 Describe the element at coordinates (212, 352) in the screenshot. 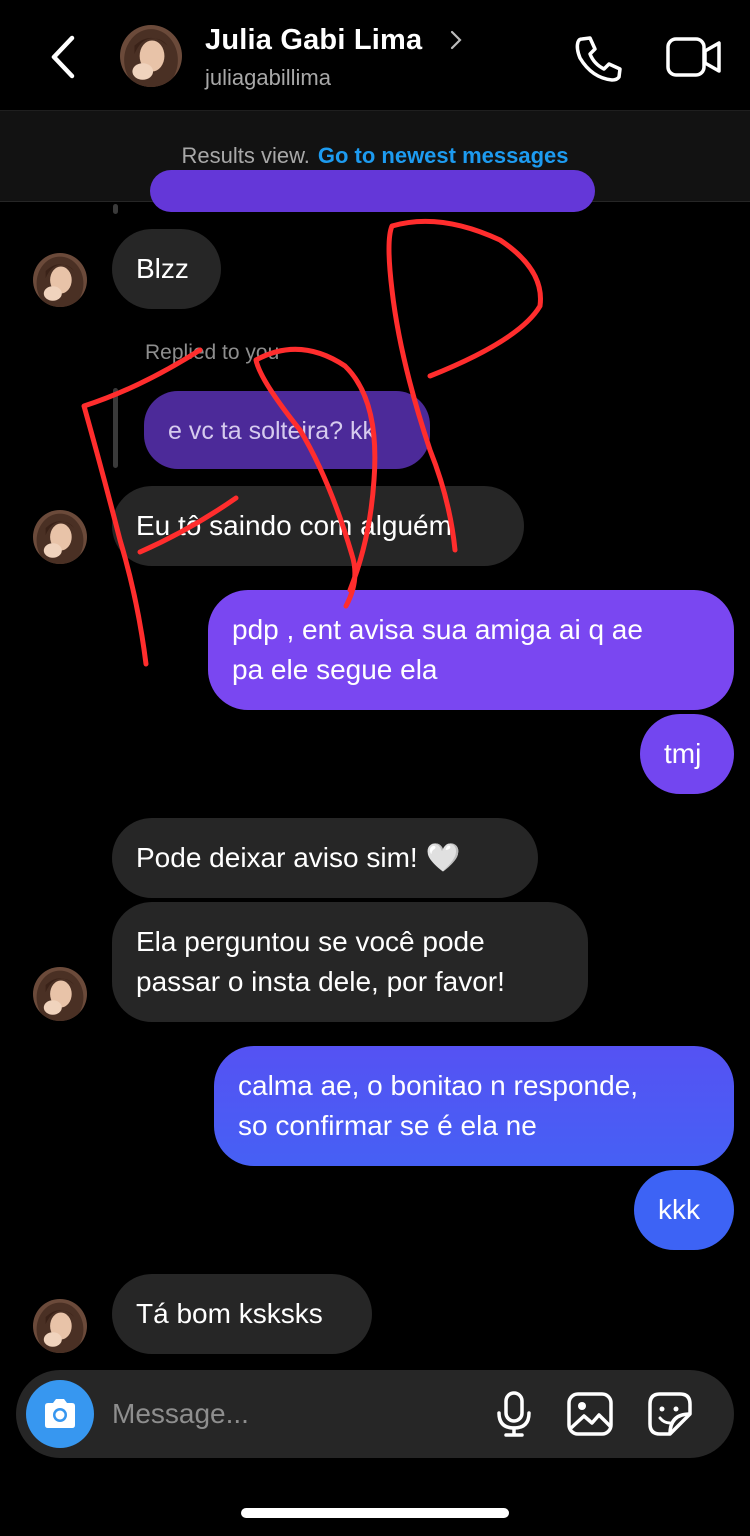

I see `replied-to-label: Replied to you` at that location.